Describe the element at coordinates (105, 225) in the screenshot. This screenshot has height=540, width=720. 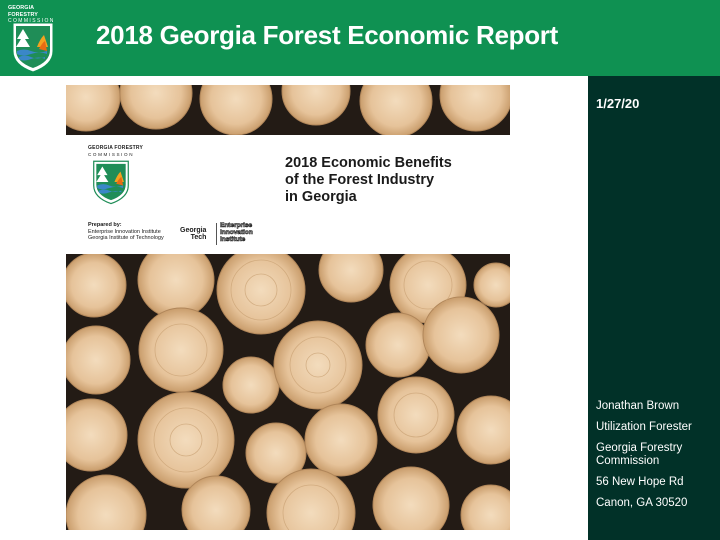
I see `prepared-by-label: Prepared by:` at that location.